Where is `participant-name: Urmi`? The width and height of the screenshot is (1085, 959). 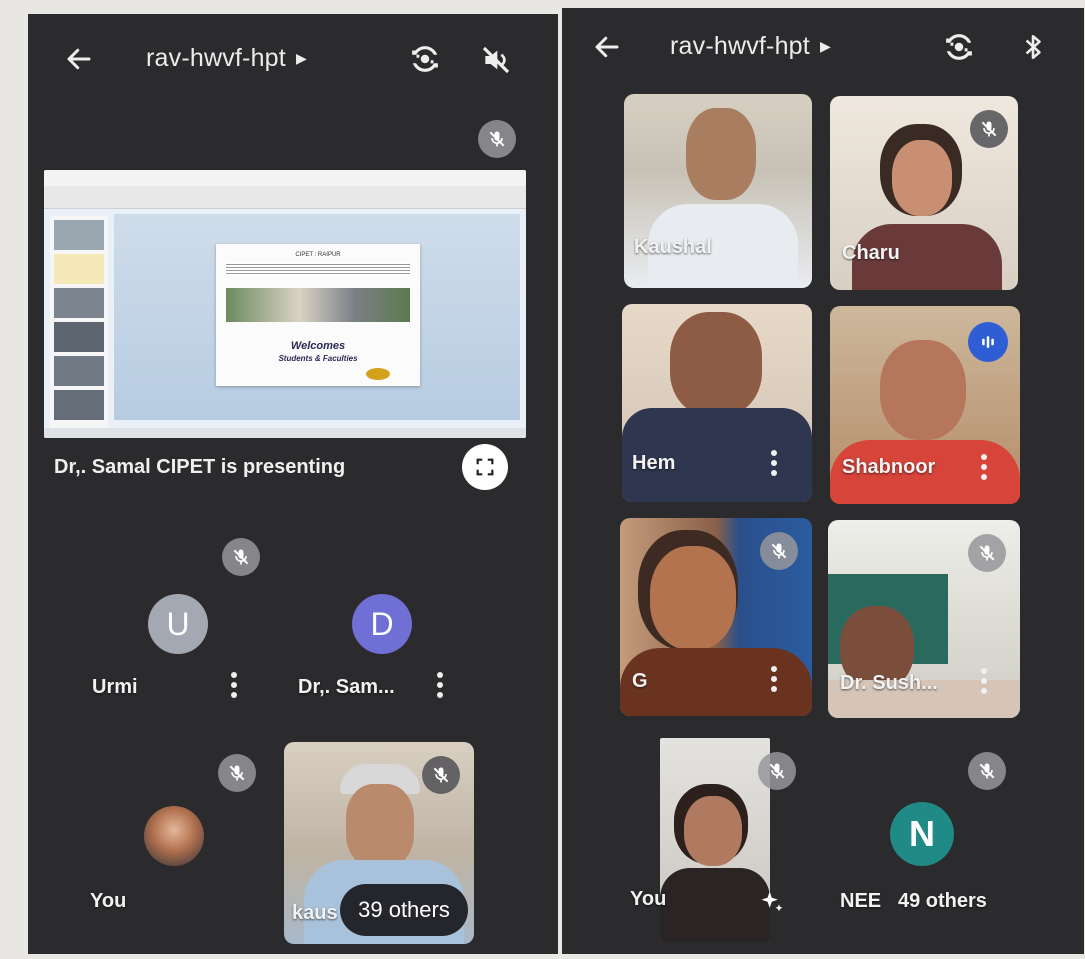 participant-name: Urmi is located at coordinates (115, 687).